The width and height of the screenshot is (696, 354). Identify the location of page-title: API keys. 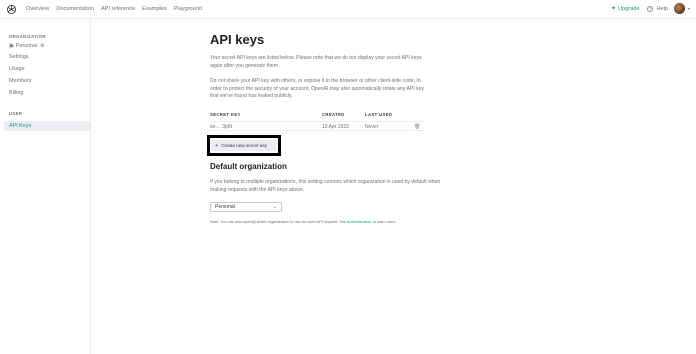
(237, 39).